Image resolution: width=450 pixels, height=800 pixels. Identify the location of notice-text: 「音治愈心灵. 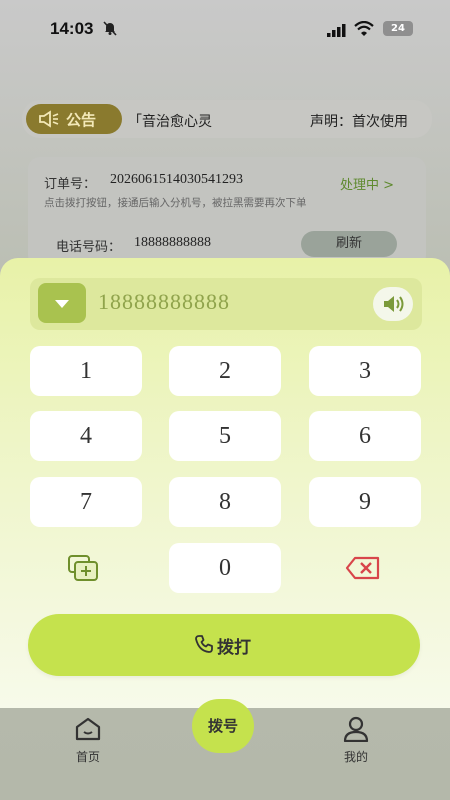
(170, 122).